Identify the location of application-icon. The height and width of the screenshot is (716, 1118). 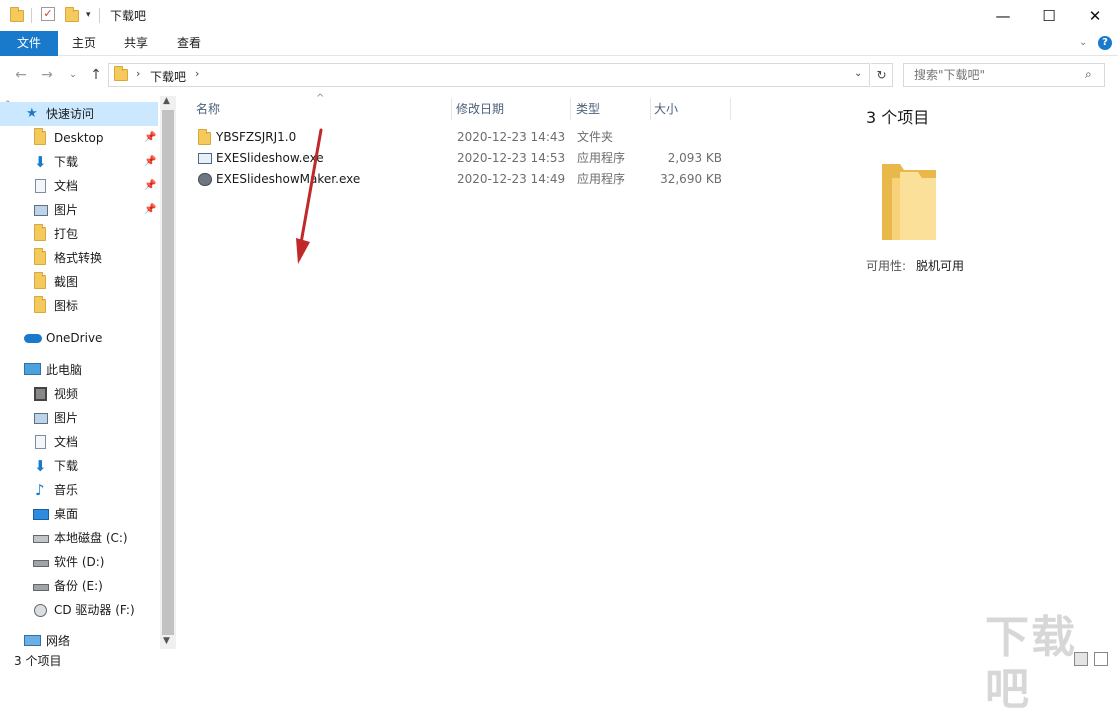
(205, 158).